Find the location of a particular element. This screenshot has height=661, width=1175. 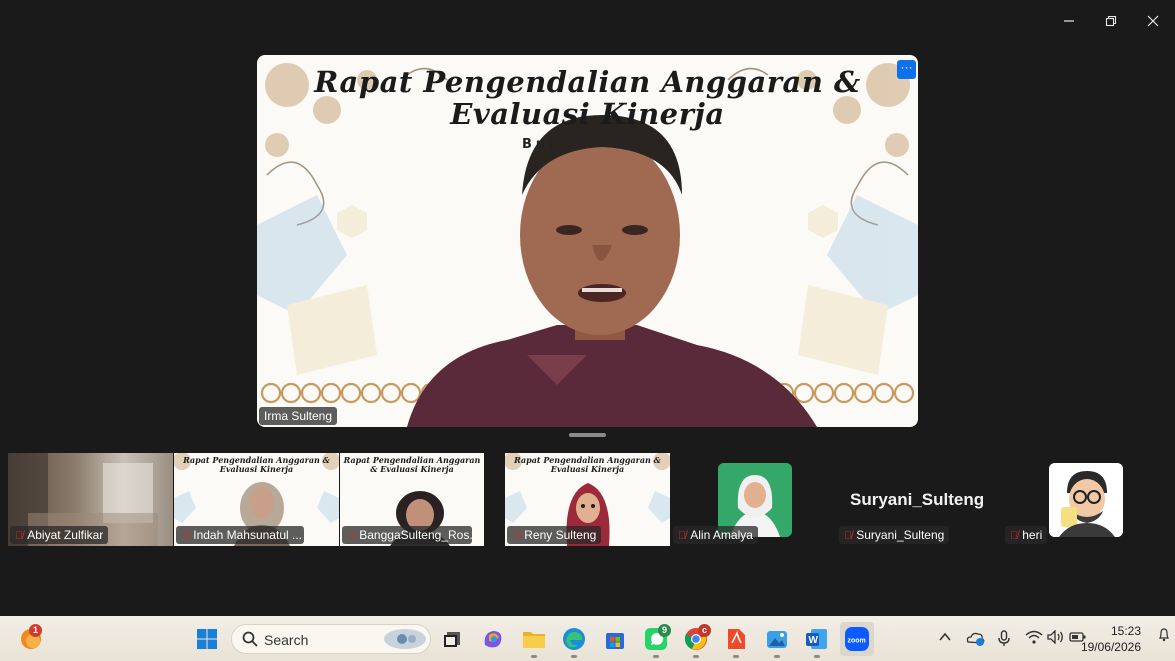

participant-name: Reny Sulteng is located at coordinates (560, 535).